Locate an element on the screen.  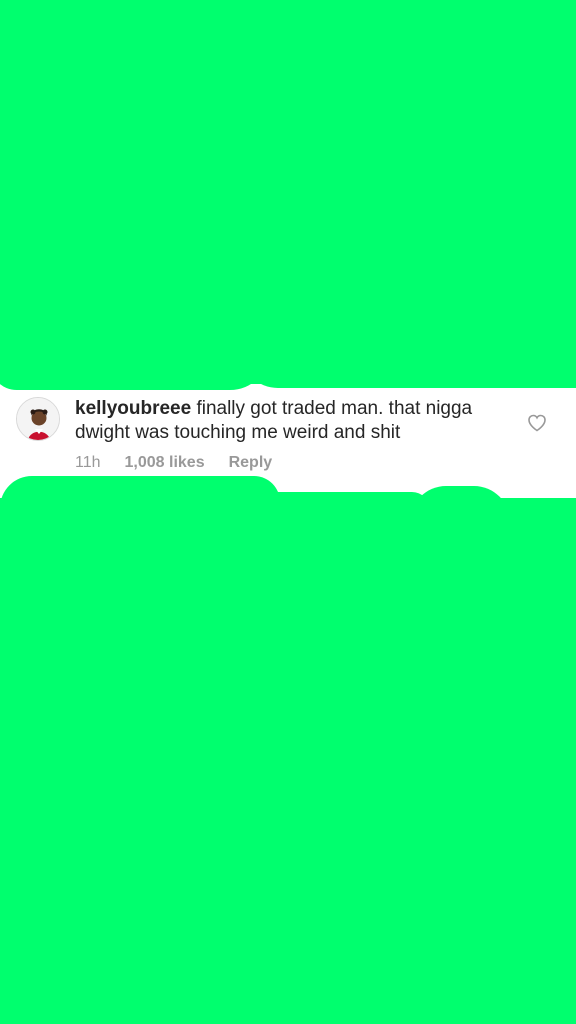
comment-username: kellyoubreee is located at coordinates (133, 408).